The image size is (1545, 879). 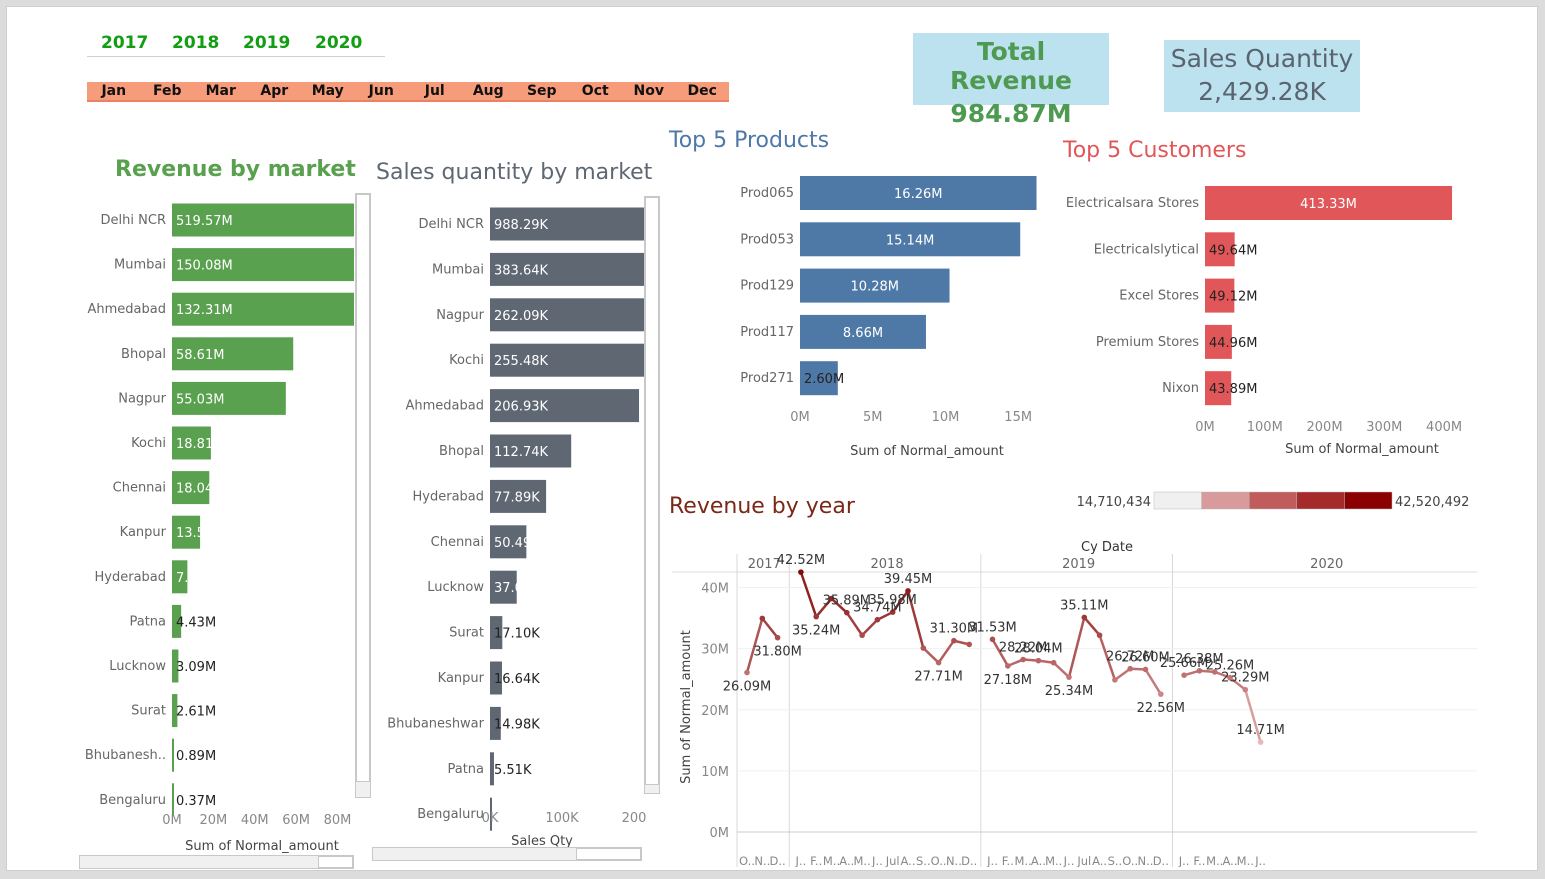 What do you see at coordinates (1161, 860) in the screenshot?
I see `revenue-year-month-label: D..` at bounding box center [1161, 860].